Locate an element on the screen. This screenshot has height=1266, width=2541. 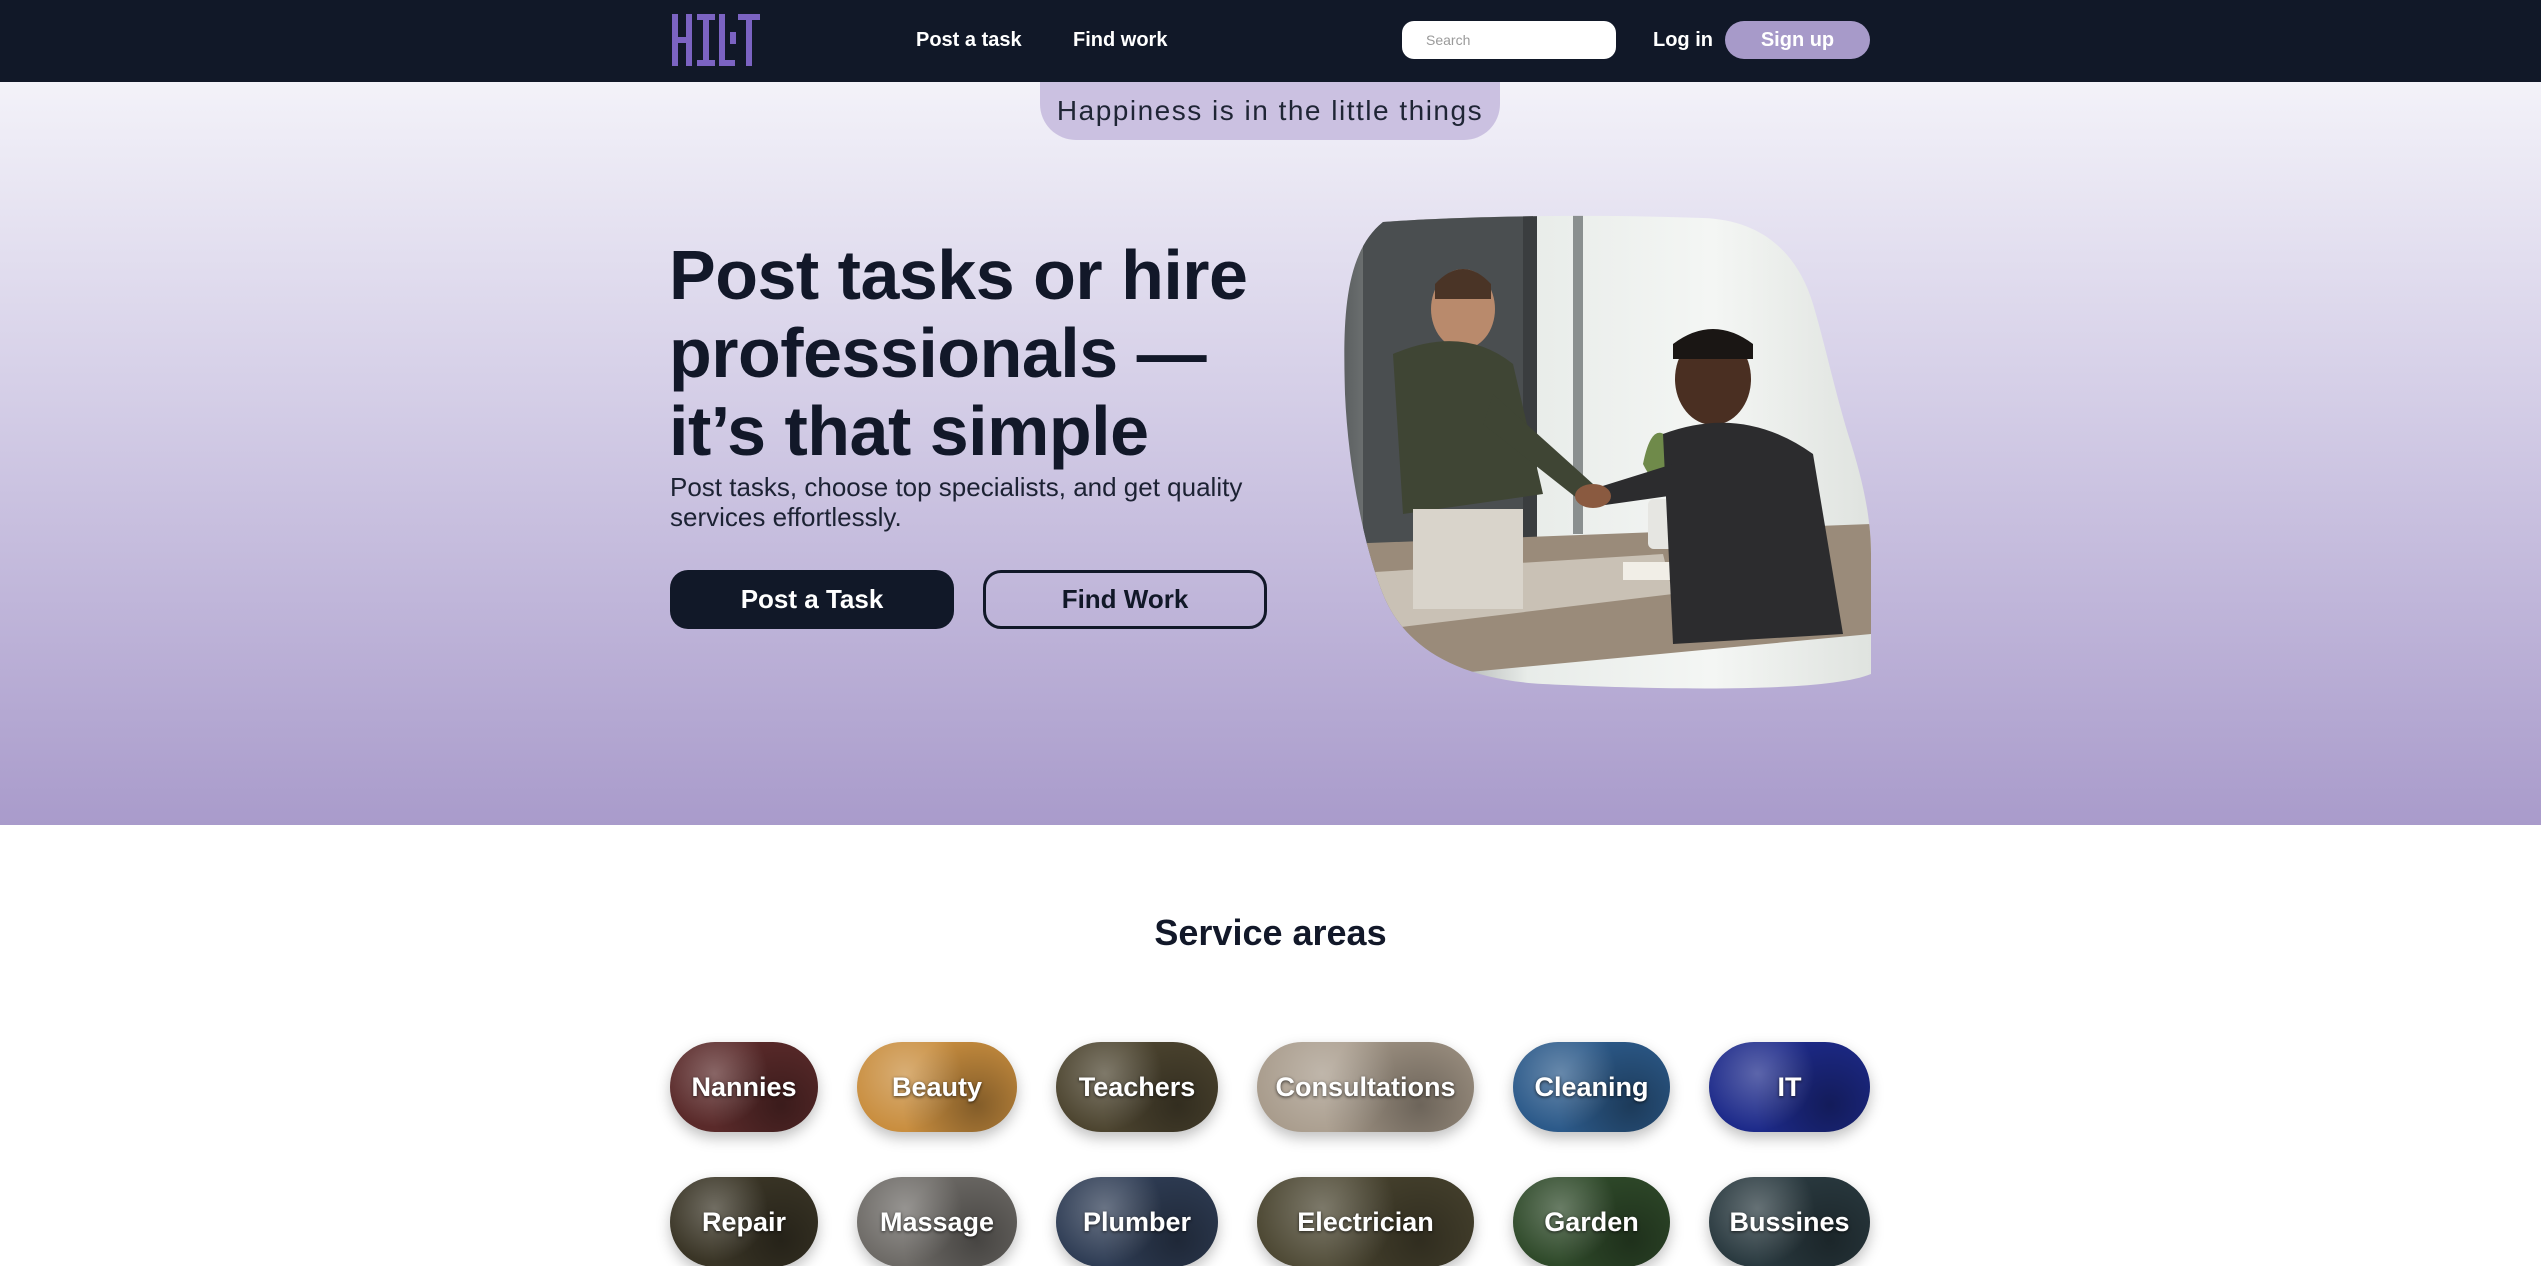
service-chip-label: Massage is located at coordinates (937, 1221).